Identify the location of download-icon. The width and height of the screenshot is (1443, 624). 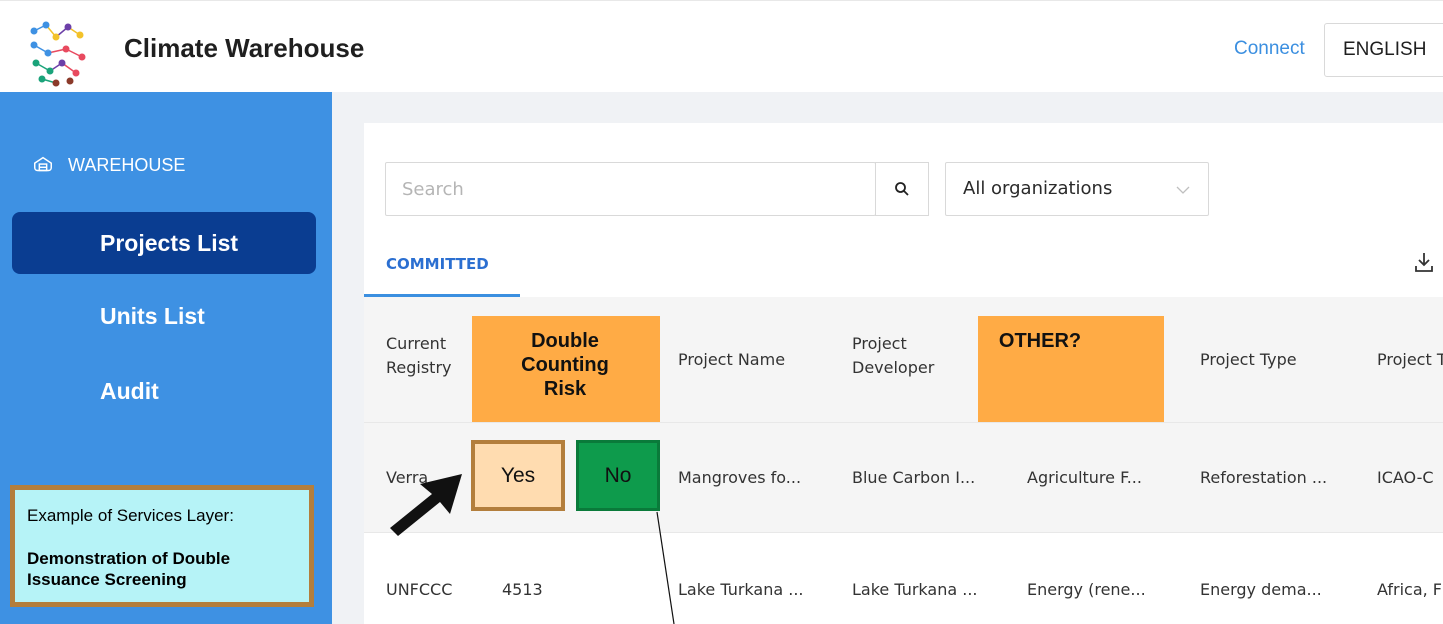
(1424, 262).